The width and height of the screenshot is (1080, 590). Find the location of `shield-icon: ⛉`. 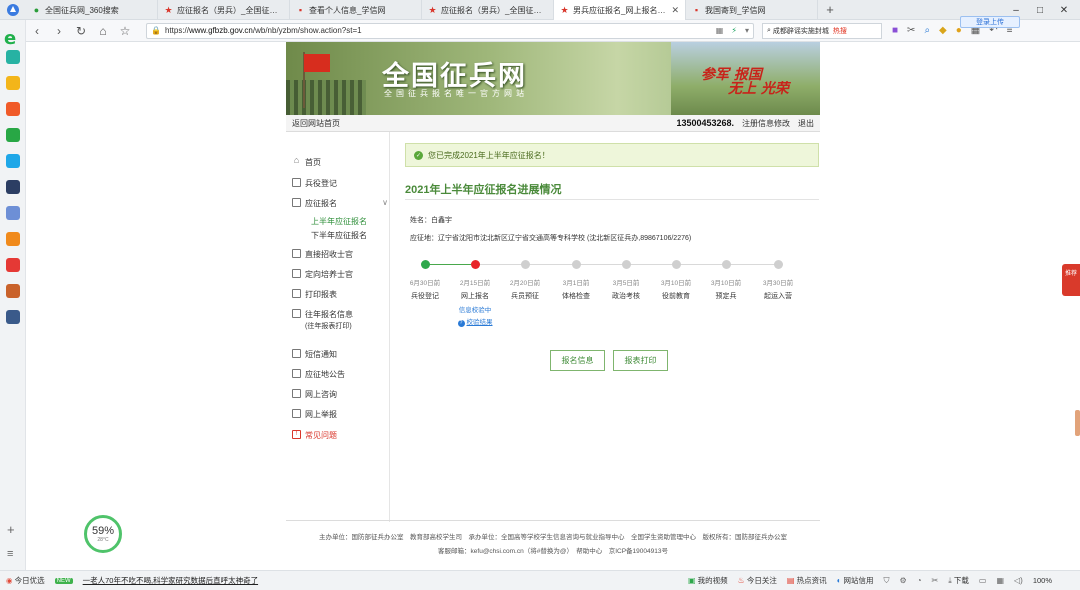

shield-icon: ⛉ is located at coordinates (887, 581).